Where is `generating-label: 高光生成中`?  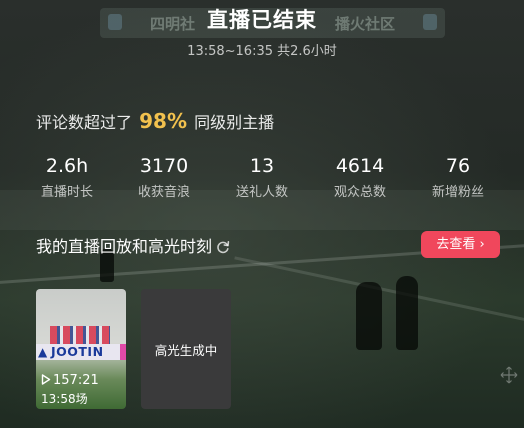 generating-label: 高光生成中 is located at coordinates (186, 350).